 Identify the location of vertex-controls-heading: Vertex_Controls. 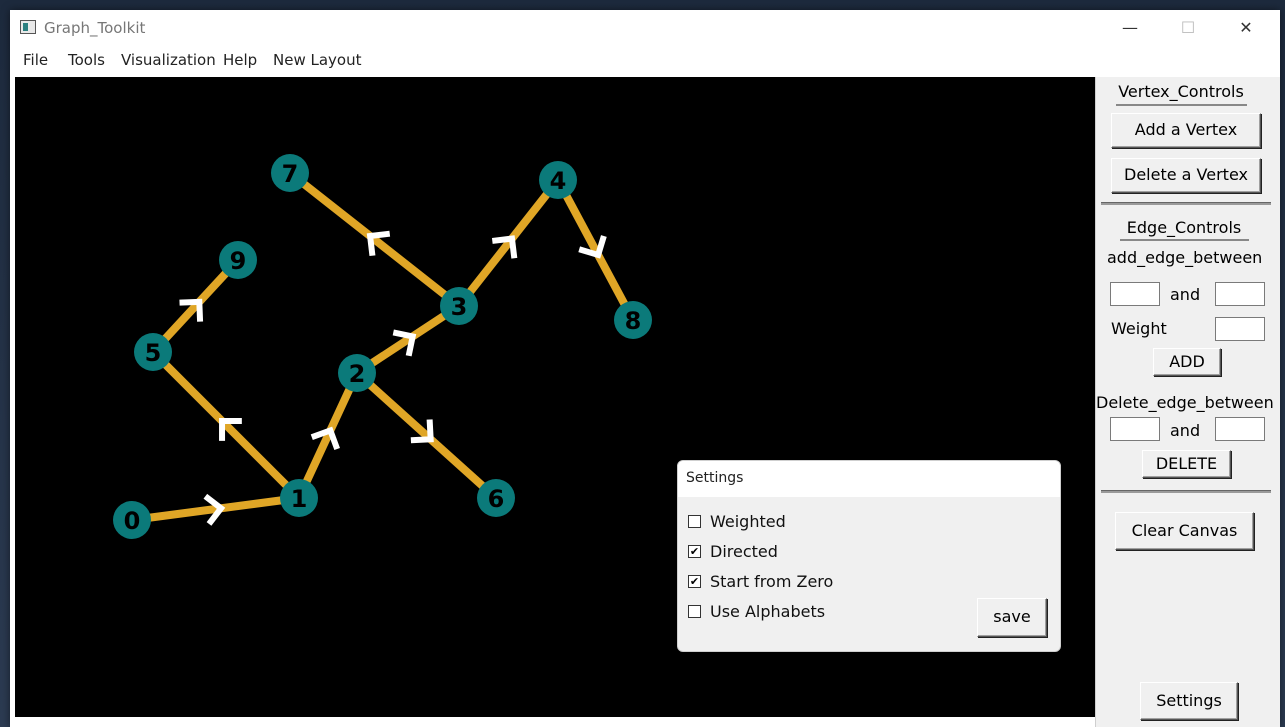
(1181, 91).